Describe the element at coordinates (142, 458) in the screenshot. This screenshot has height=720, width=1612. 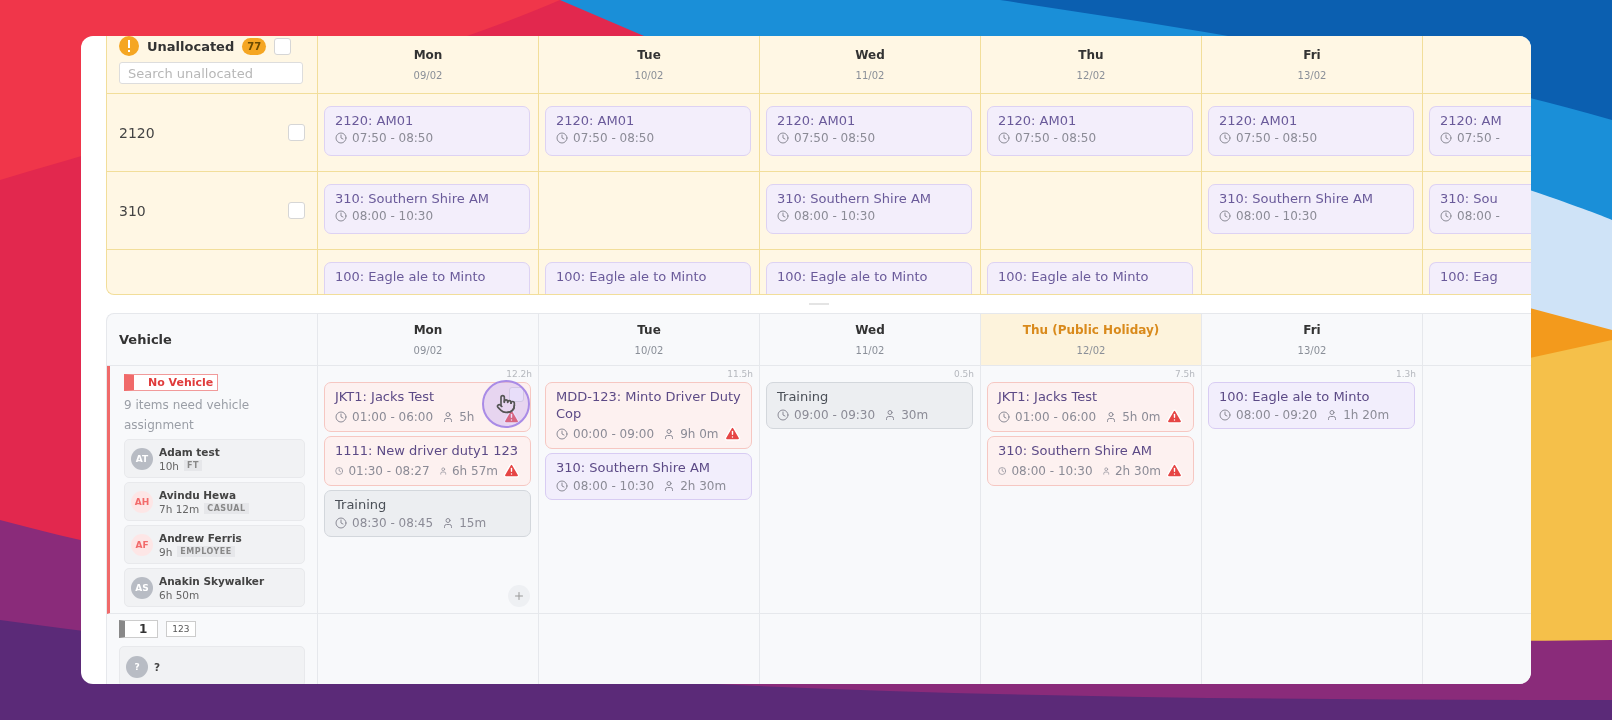
I see `avatar: AT` at that location.